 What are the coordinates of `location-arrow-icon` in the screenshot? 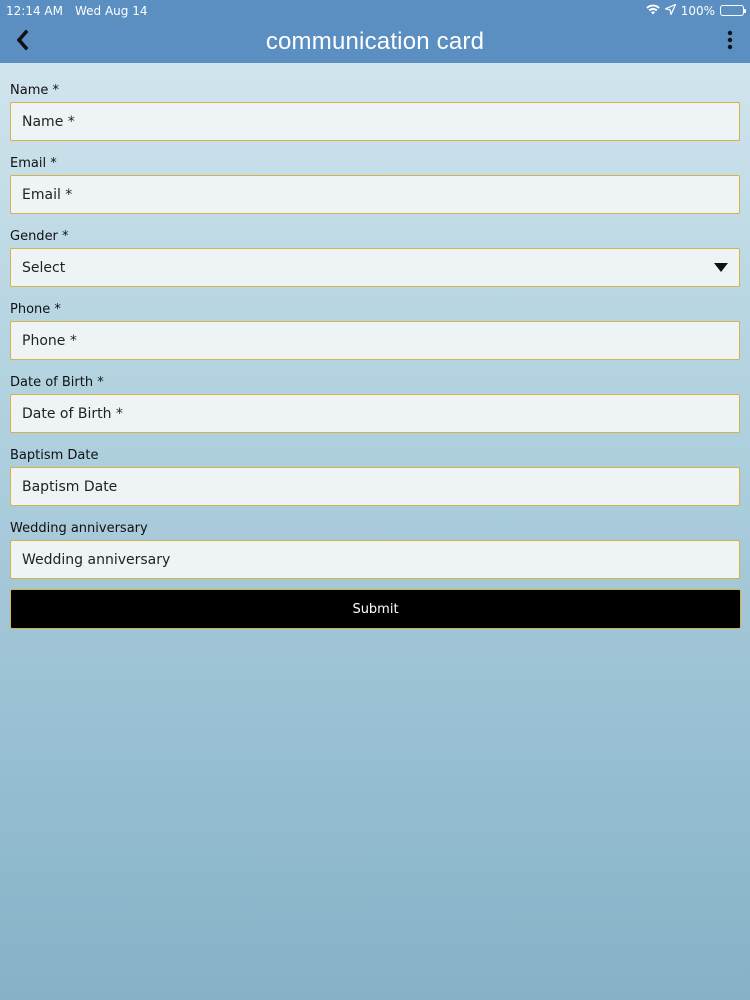 It's located at (670, 10).